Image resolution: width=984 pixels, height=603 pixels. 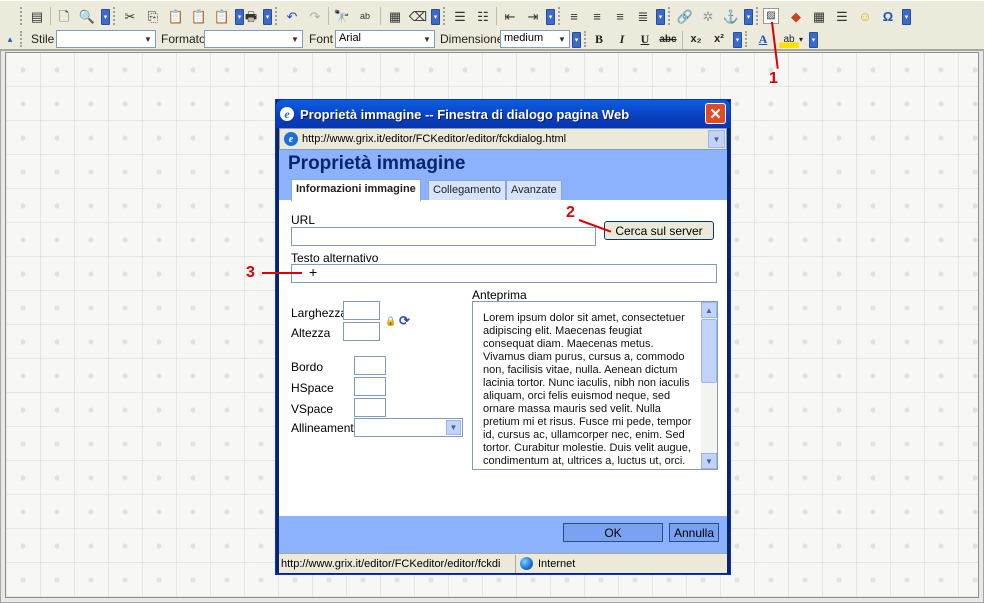 I want to click on remove-format-icon: ⌫, so click(x=418, y=16).